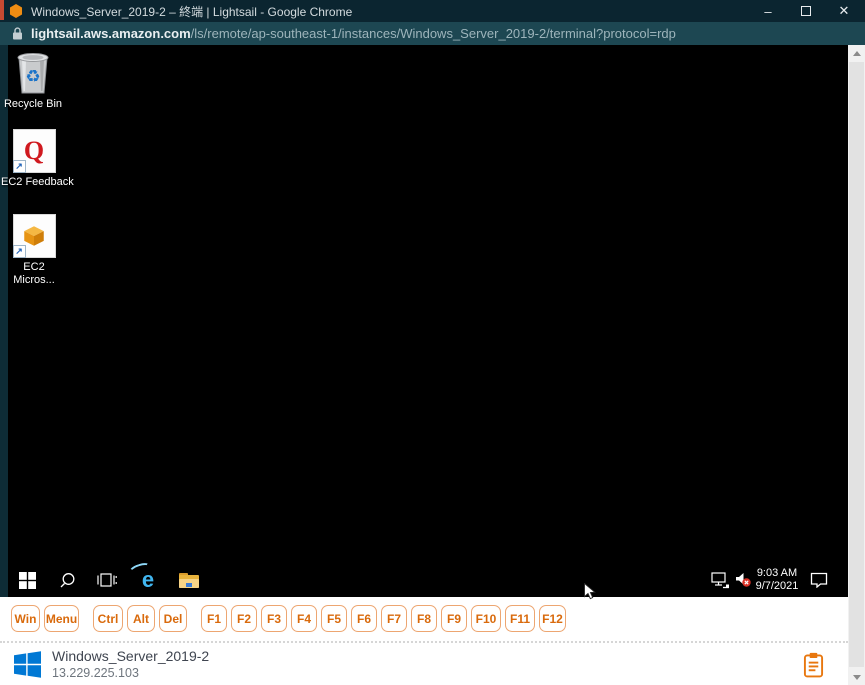 The height and width of the screenshot is (685, 865). I want to click on recycle-bin-icon: ♻, so click(33, 73).